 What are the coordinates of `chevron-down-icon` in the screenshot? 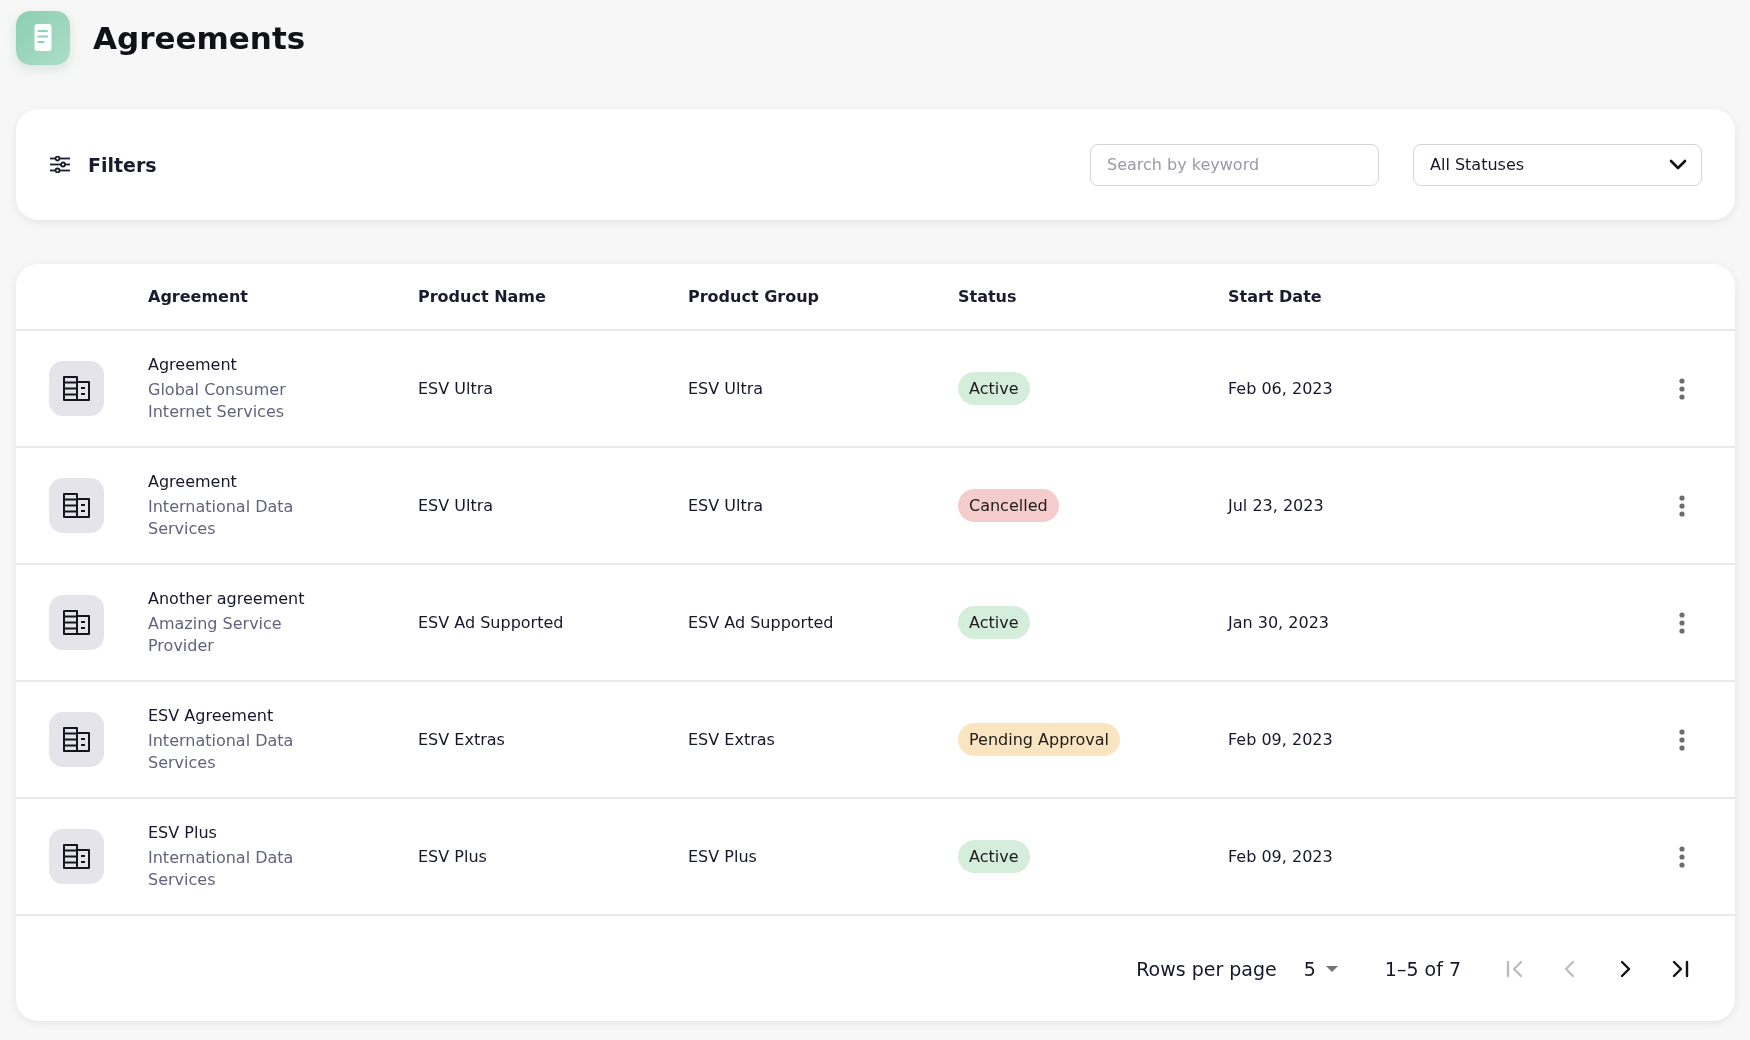 It's located at (1678, 164).